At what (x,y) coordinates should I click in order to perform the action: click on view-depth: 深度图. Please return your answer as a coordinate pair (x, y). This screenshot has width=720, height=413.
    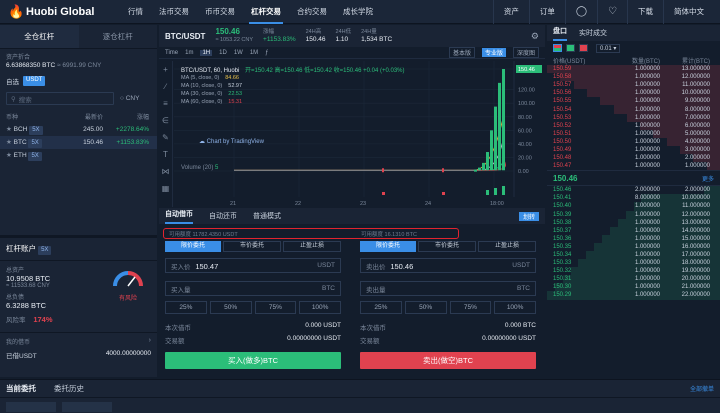
    Looking at the image, I should click on (525, 52).